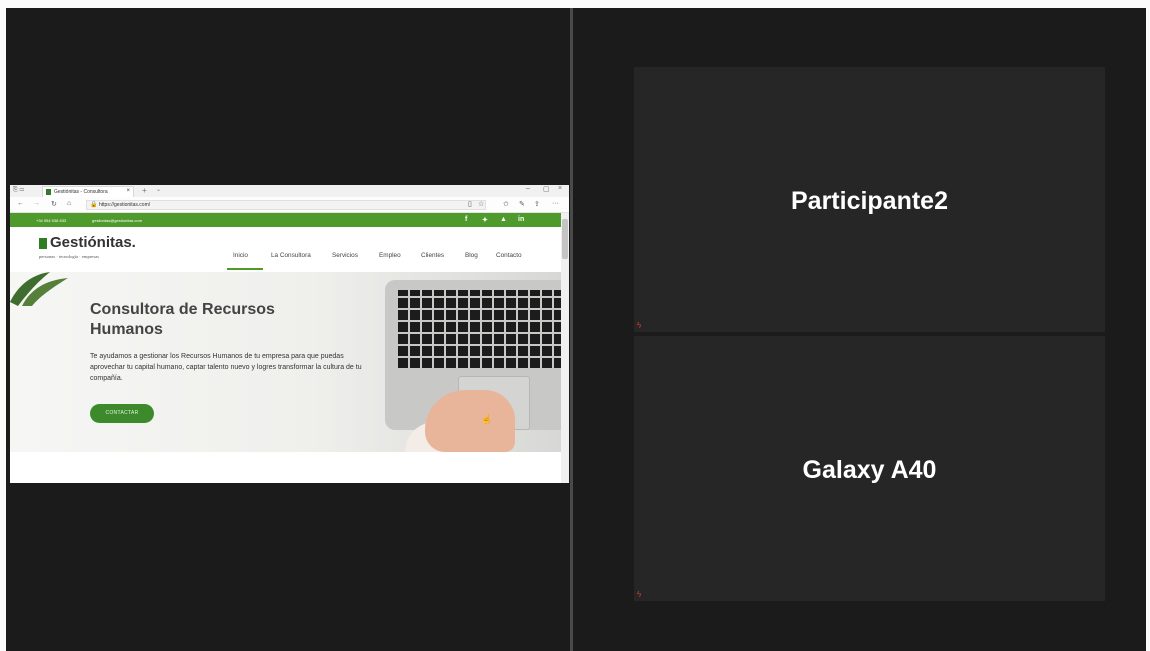 The height and width of the screenshot is (651, 1150). Describe the element at coordinates (128, 191) in the screenshot. I see `tab-close-icon: ×` at that location.